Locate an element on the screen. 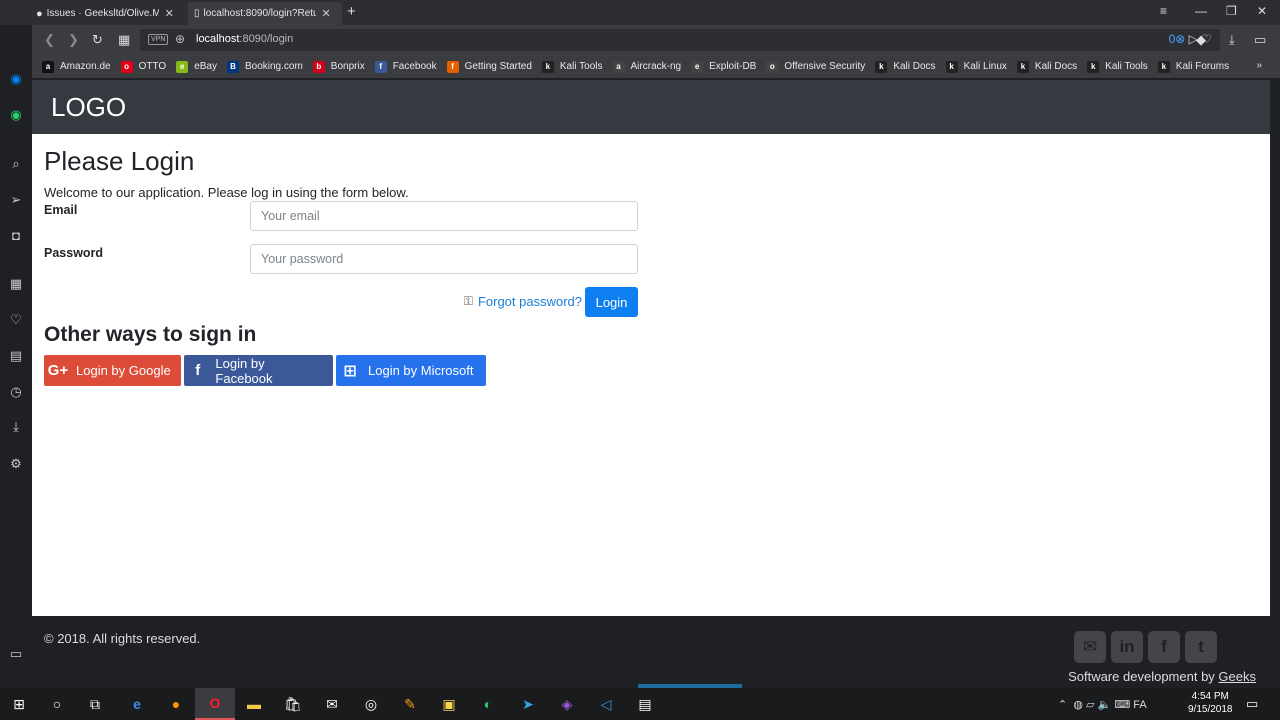  settings-icon: ⚙ is located at coordinates (16, 464).